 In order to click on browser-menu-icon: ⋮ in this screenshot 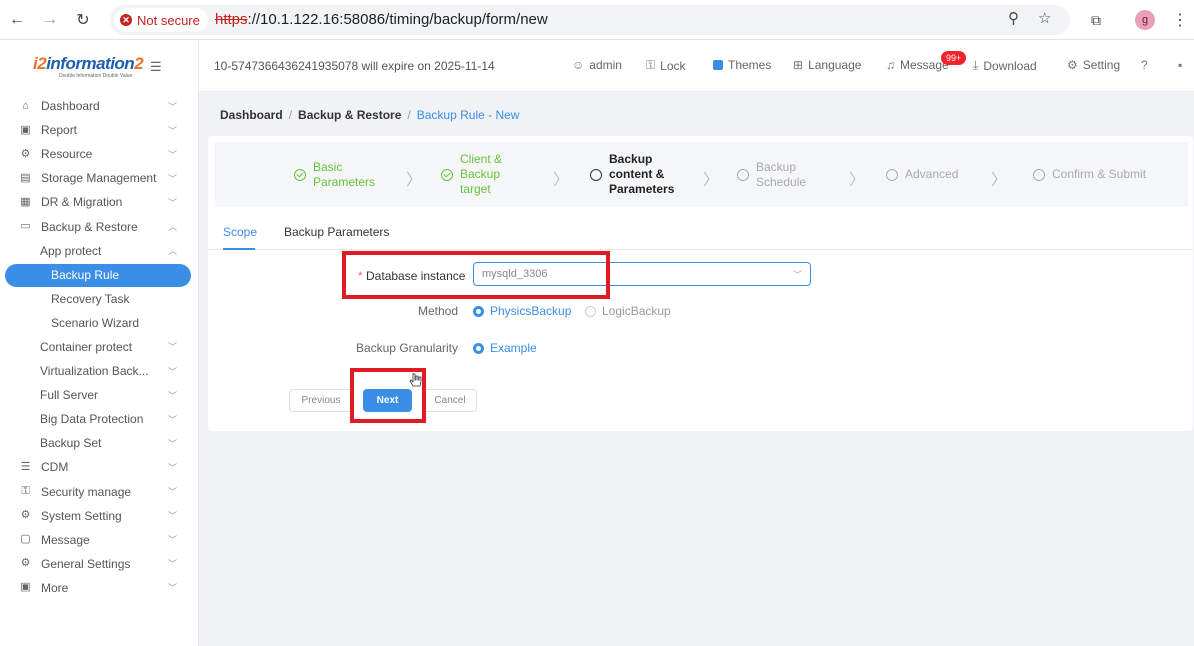, I will do `click(1180, 20)`.